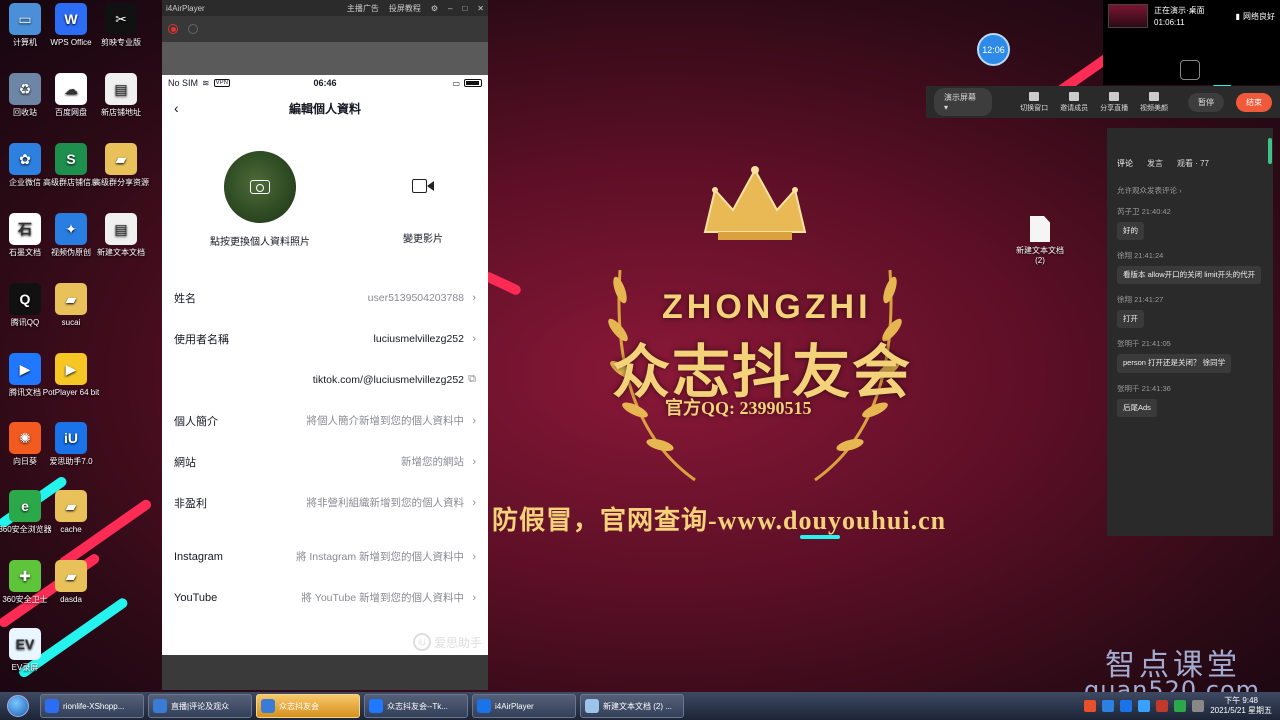  I want to click on desktop-icon: ▰ cache, so click(71, 512).